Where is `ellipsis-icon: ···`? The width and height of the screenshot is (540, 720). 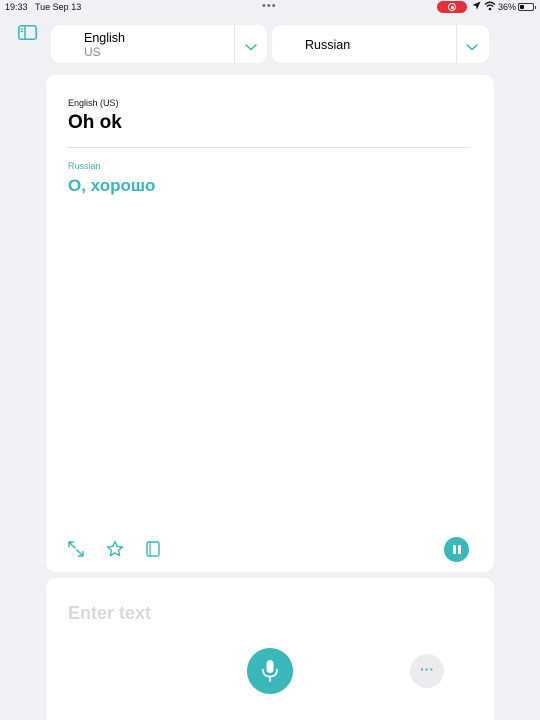 ellipsis-icon: ··· is located at coordinates (427, 669).